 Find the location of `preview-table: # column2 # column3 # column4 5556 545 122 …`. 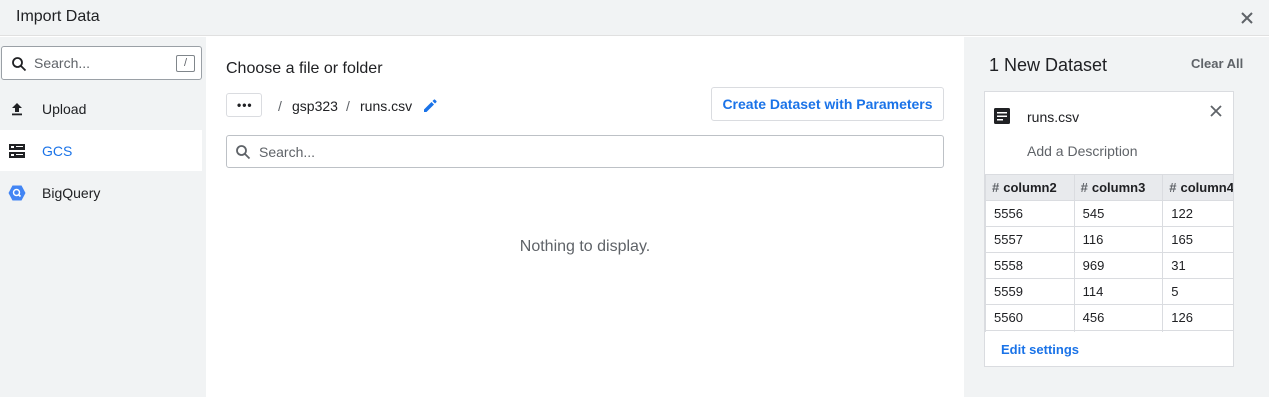

preview-table: # column2 # column3 # column4 5556 545 122 … is located at coordinates (1109, 253).